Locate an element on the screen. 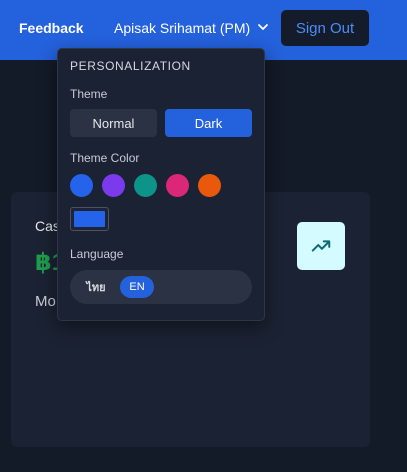  color-swatch-orange is located at coordinates (209, 185).